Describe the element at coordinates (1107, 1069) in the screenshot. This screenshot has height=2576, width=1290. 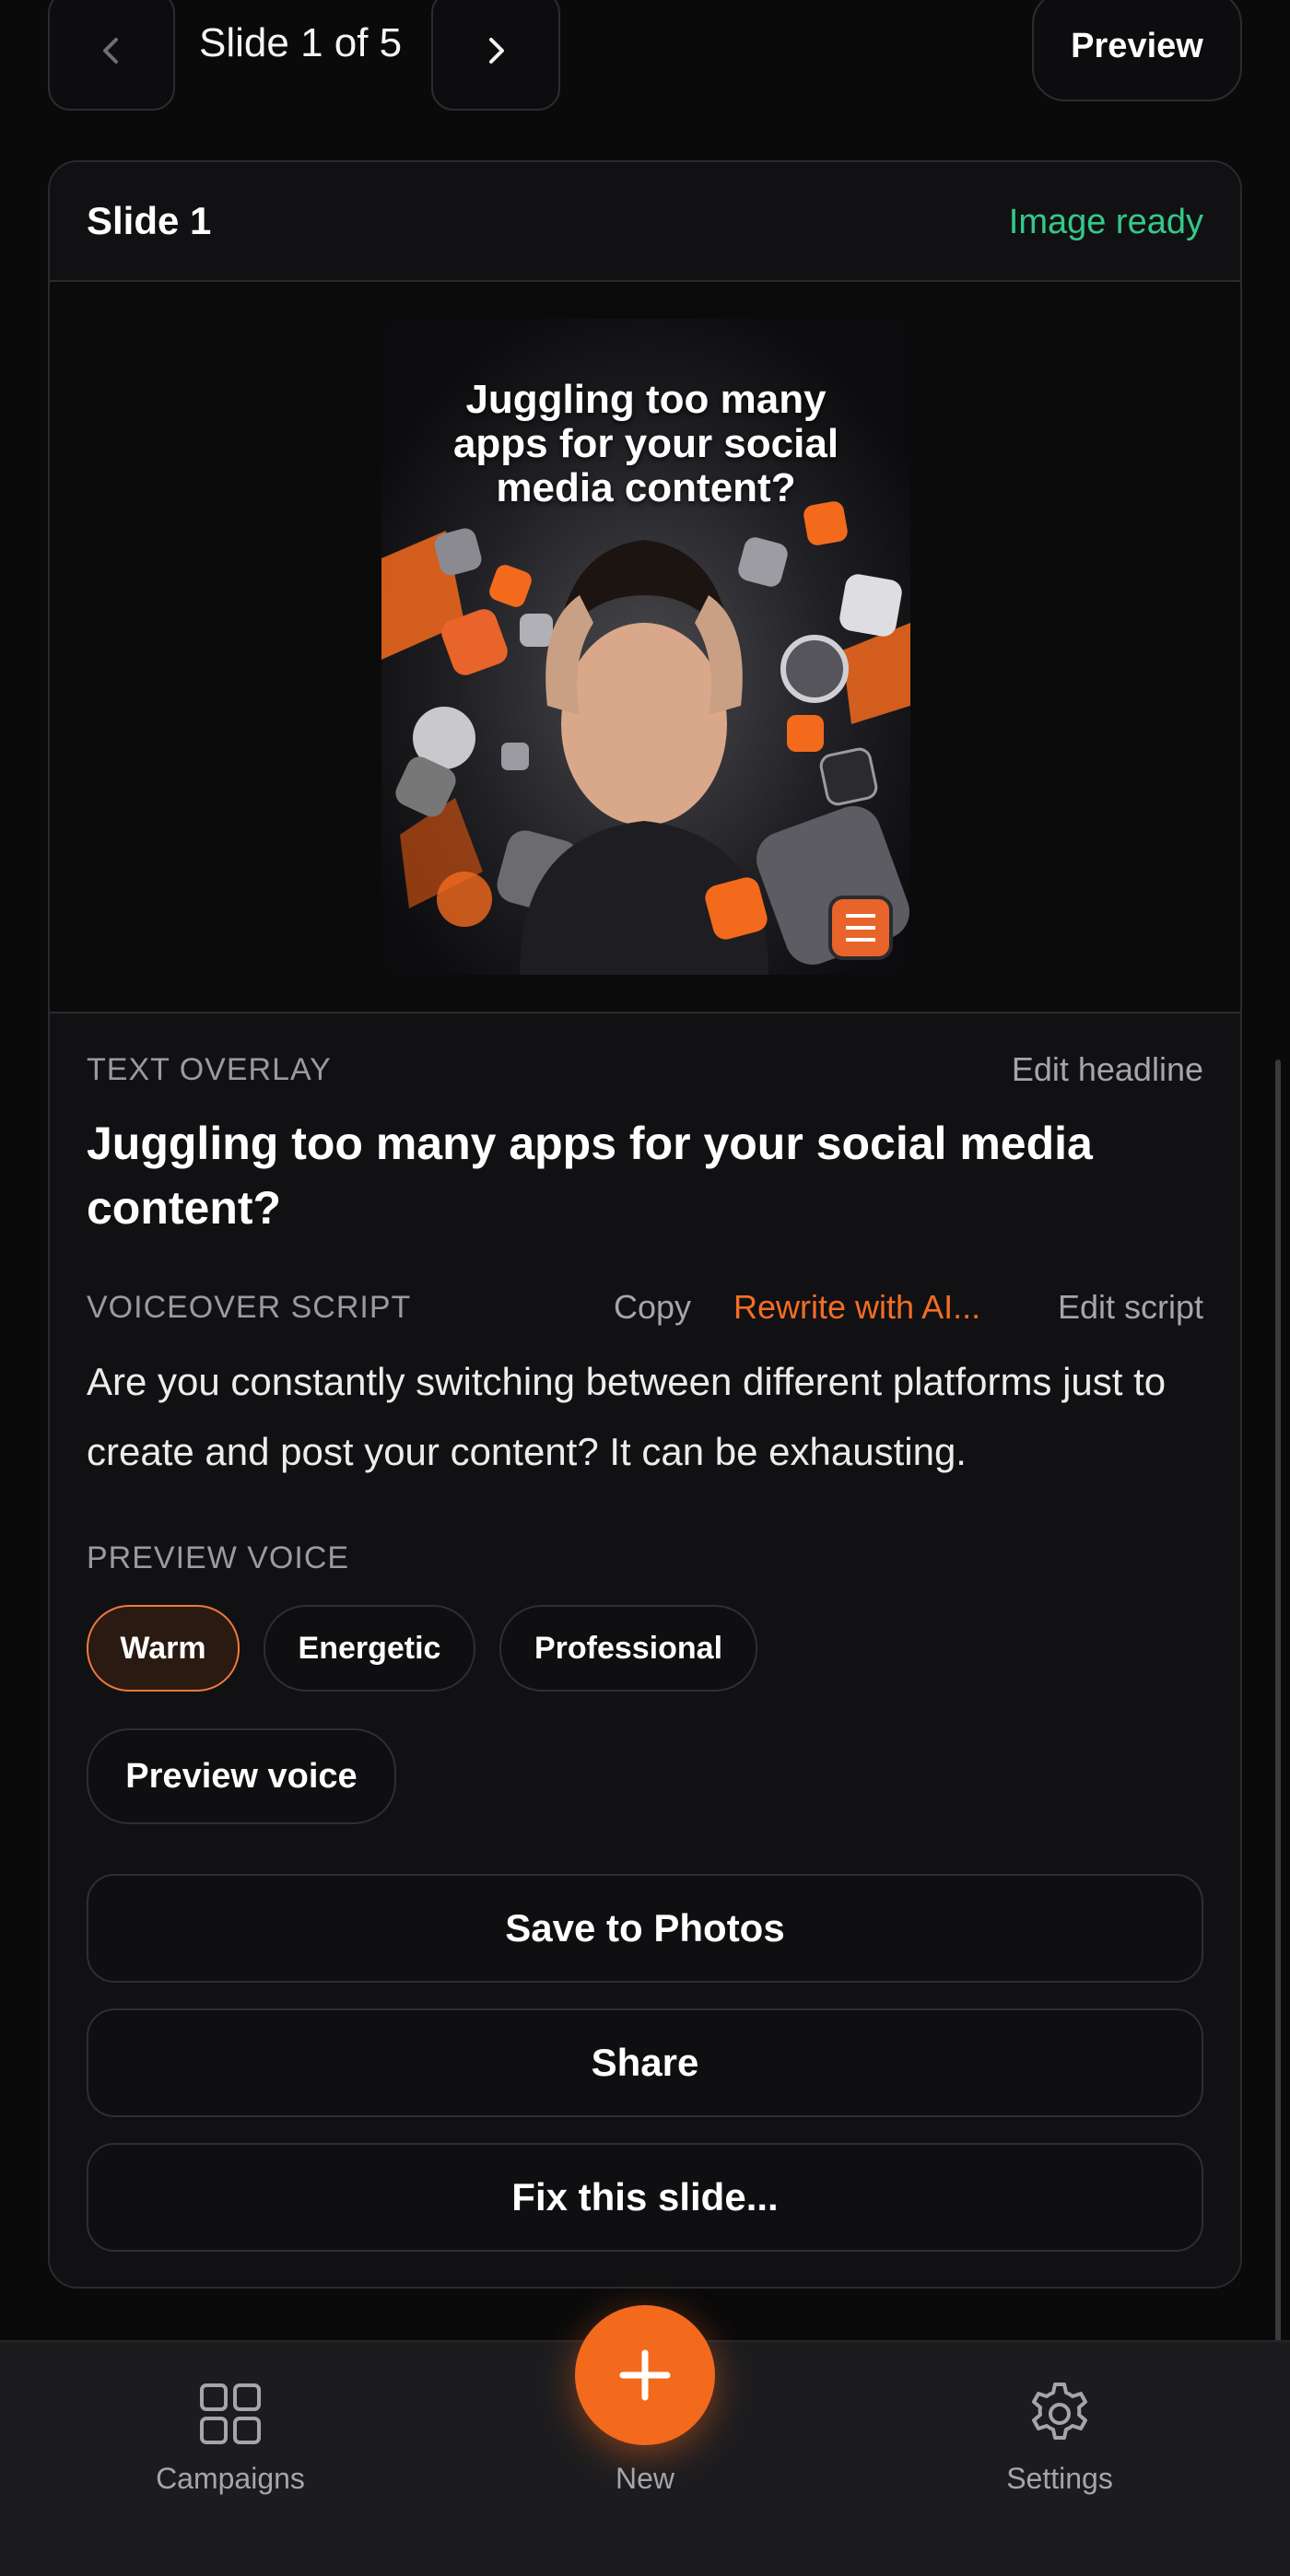
I see `edit-headline-link: Edit headline` at that location.